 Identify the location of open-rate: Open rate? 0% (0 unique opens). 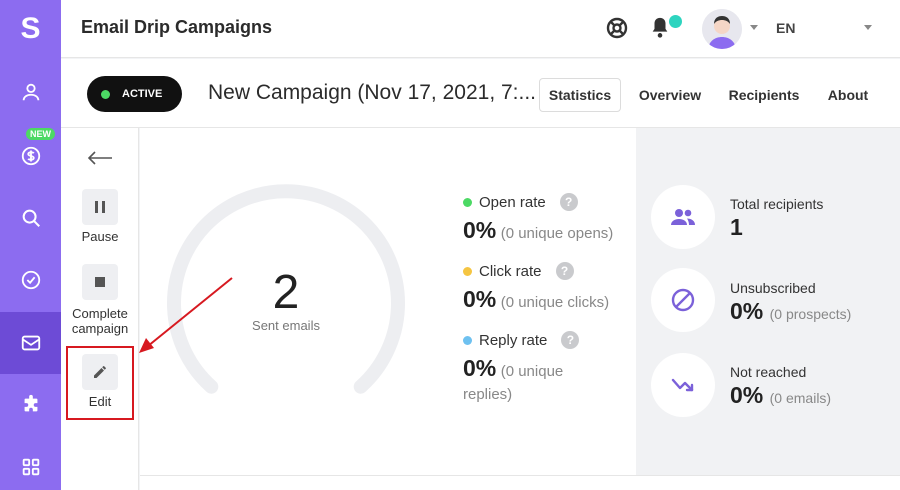
(538, 218).